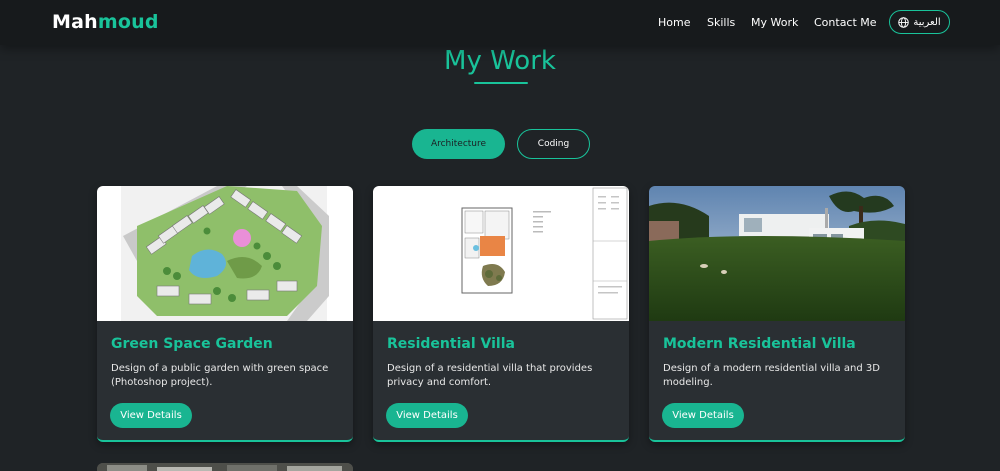  Describe the element at coordinates (674, 22) in the screenshot. I see `nav-link-home: Home` at that location.